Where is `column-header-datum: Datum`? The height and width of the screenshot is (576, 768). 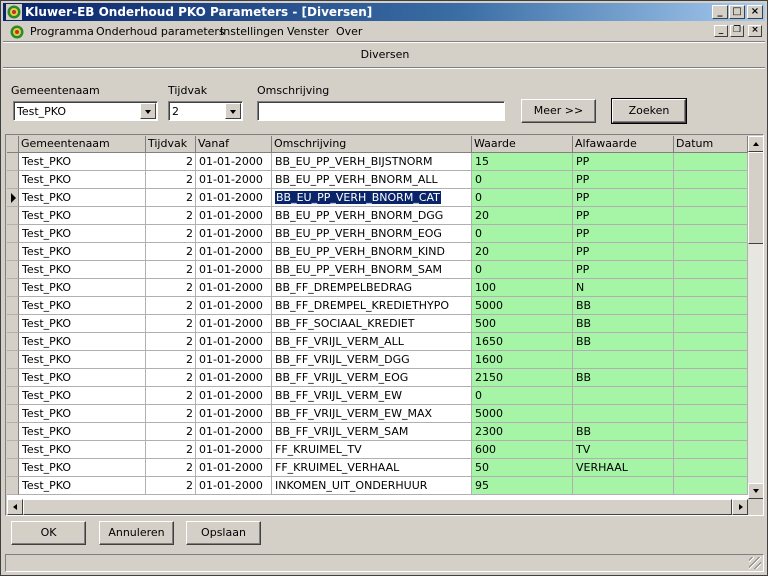
column-header-datum: Datum is located at coordinates (711, 144).